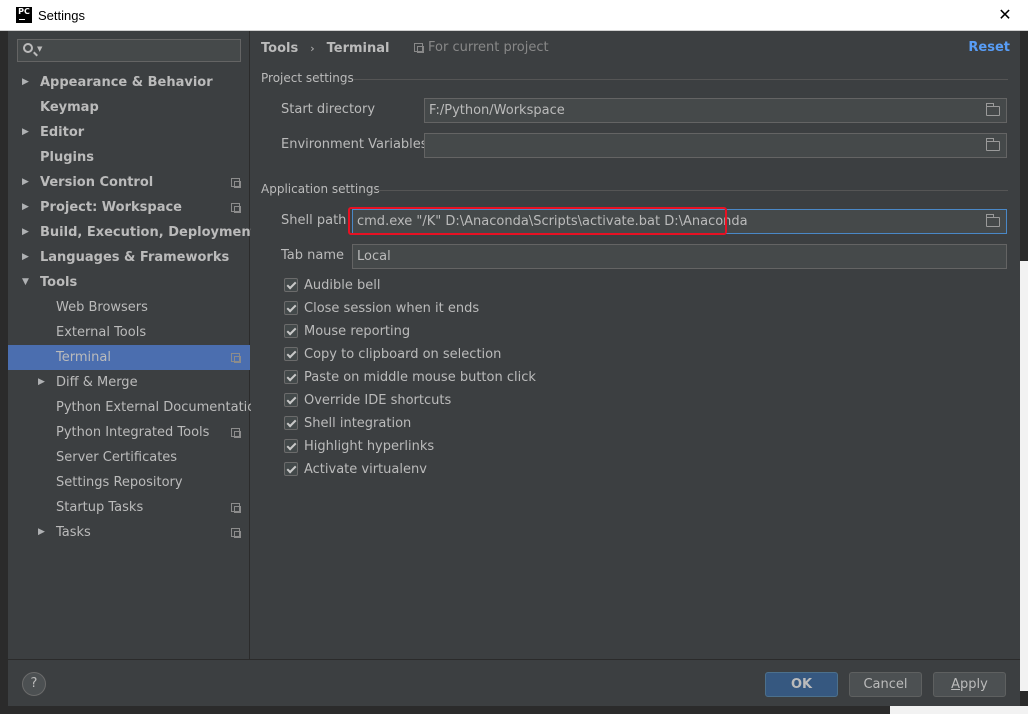  Describe the element at coordinates (28, 48) in the screenshot. I see `search-icon` at that location.